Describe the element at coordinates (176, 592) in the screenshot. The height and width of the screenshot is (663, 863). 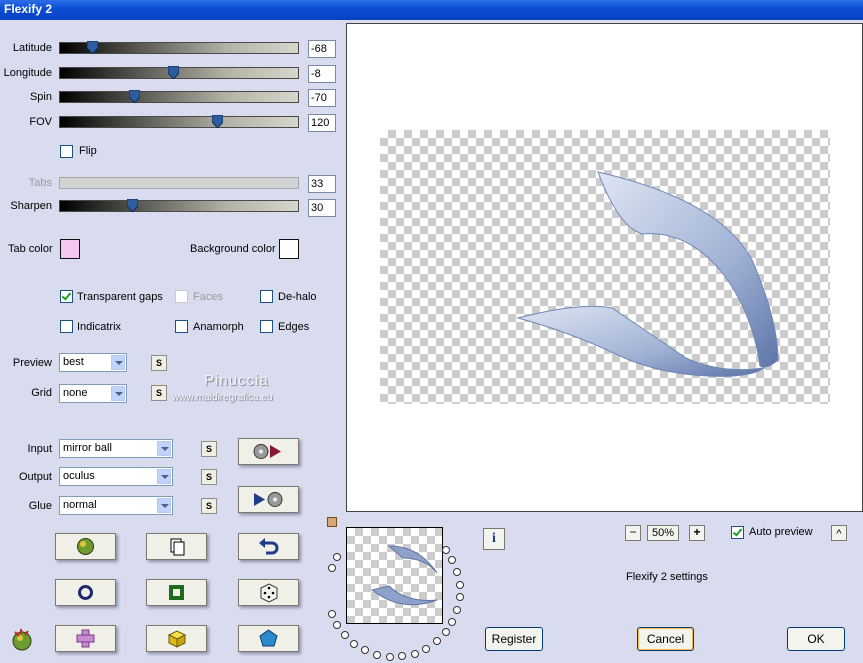
I see `frame-button` at that location.